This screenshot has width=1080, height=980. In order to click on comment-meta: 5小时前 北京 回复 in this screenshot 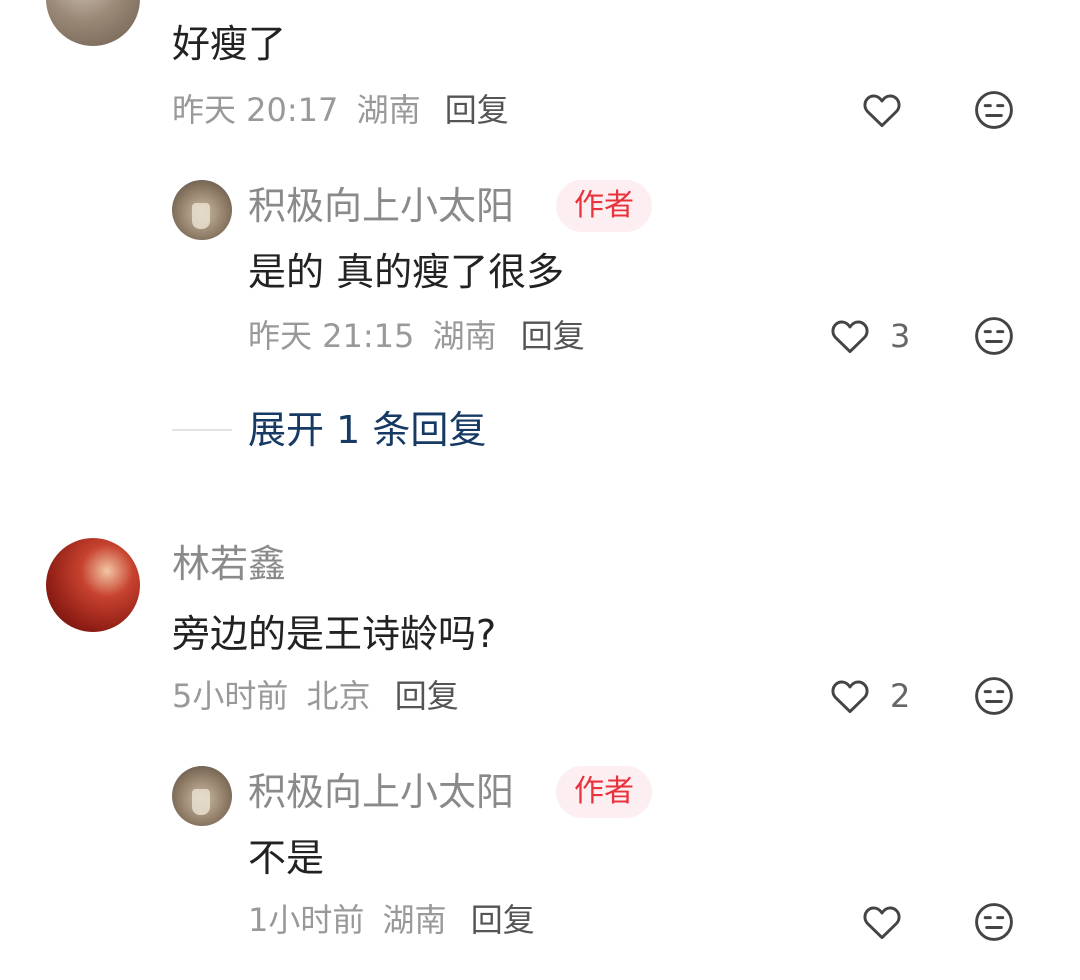, I will do `click(315, 696)`.